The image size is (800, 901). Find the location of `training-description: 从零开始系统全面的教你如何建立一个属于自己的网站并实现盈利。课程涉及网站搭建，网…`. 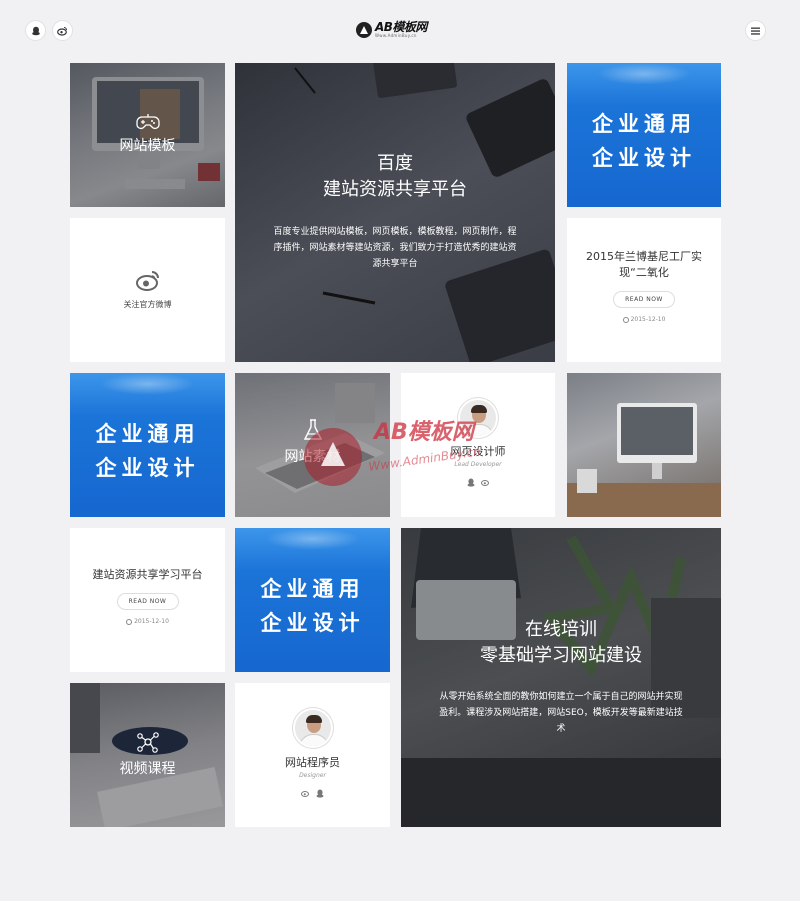

training-description: 从零开始系统全面的教你如何建立一个属于自己的网站并实现盈利。课程涉及网站搭建，网… is located at coordinates (561, 713).